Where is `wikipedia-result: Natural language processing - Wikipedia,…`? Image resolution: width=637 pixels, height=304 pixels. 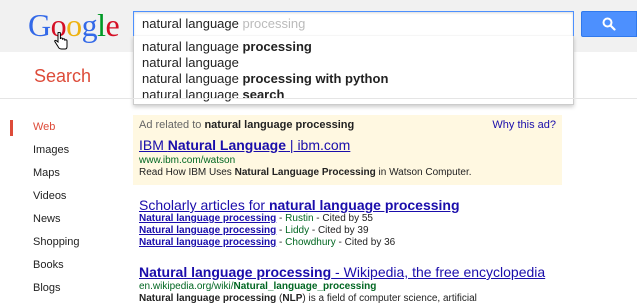
wikipedia-result: Natural language processing - Wikipedia,… is located at coordinates (342, 284).